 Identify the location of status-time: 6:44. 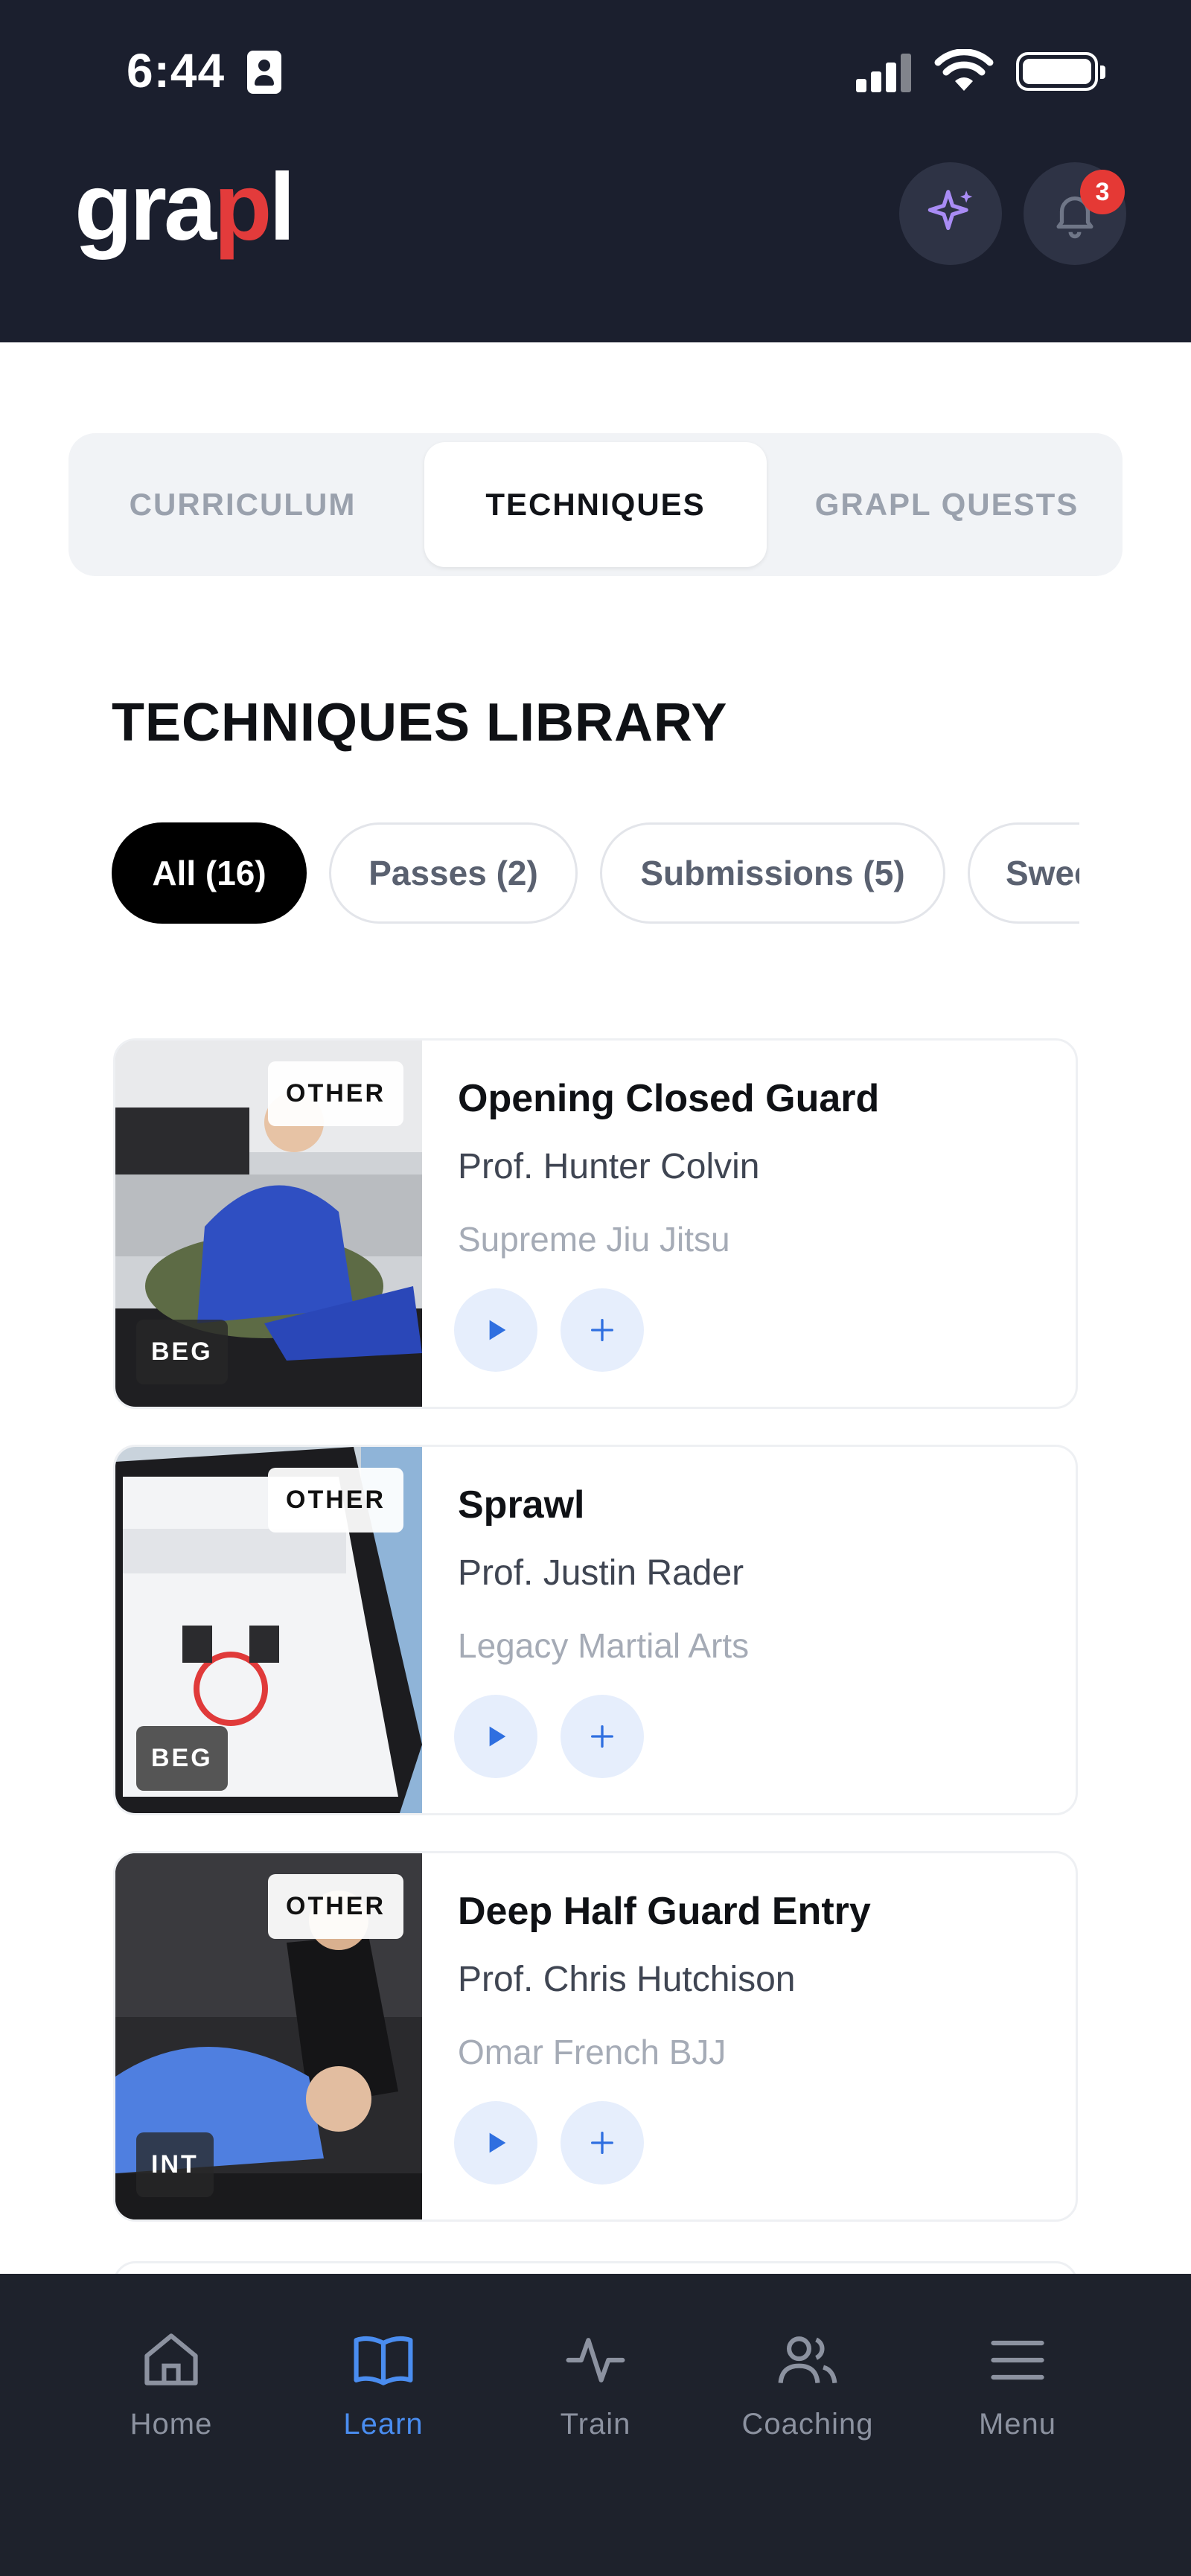
(176, 71).